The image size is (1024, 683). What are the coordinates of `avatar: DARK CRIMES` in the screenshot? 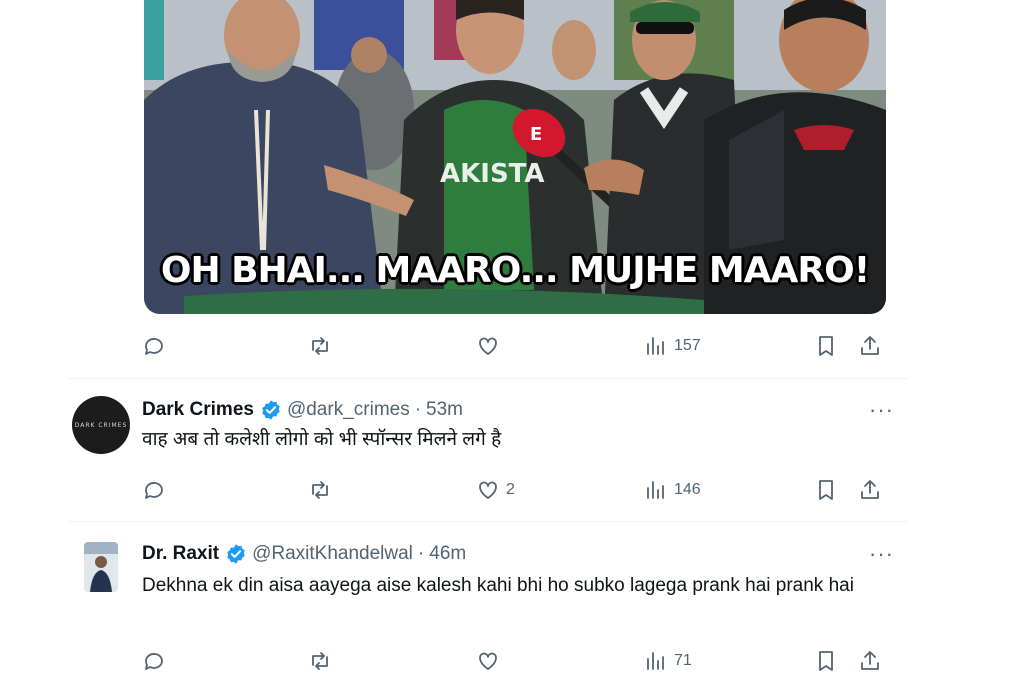 It's located at (101, 425).